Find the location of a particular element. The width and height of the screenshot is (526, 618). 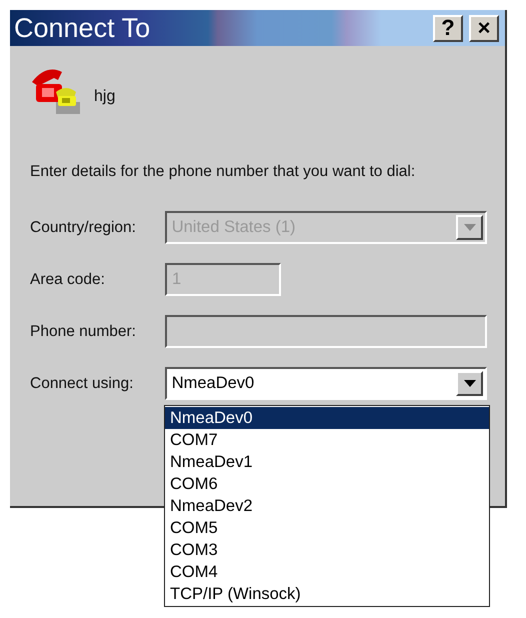

instructions-text: Enter details for the phone number that you want to dial: is located at coordinates (222, 172).